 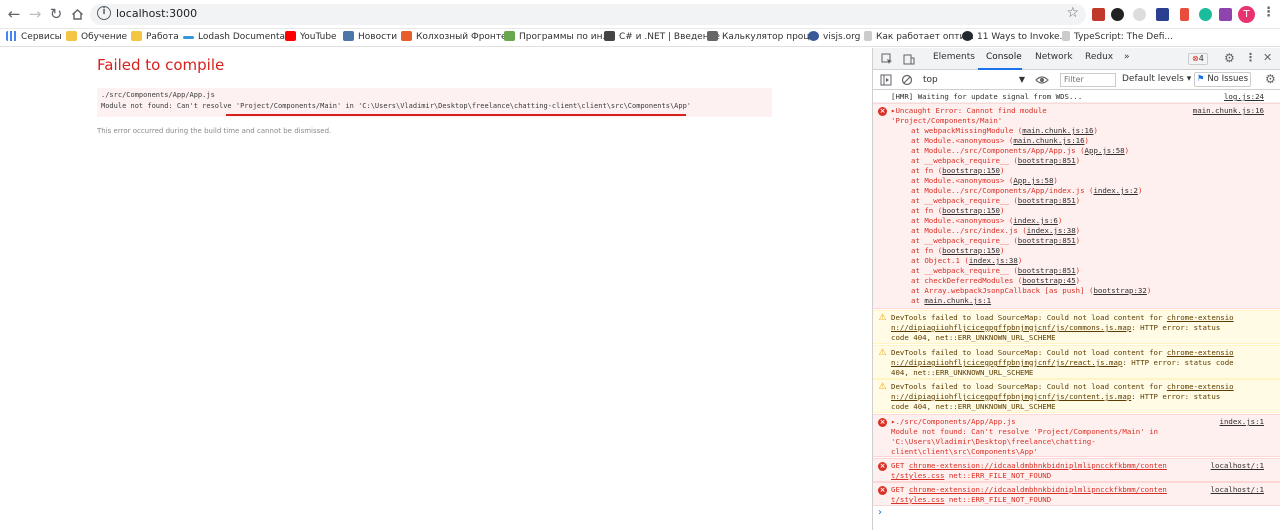 What do you see at coordinates (964, 451) in the screenshot?
I see `error-text: client\client\src\Components\App'` at bounding box center [964, 451].